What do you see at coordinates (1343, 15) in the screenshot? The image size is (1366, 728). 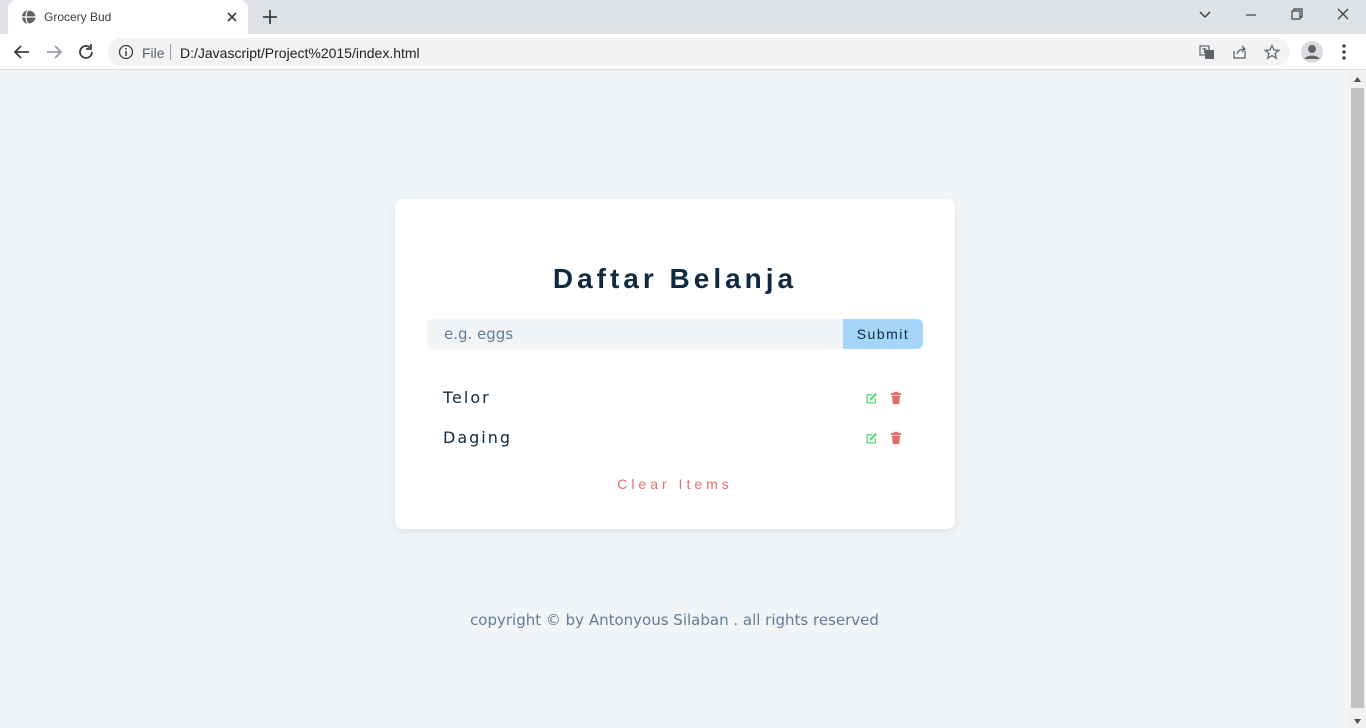 I see `close-window-icon` at bounding box center [1343, 15].